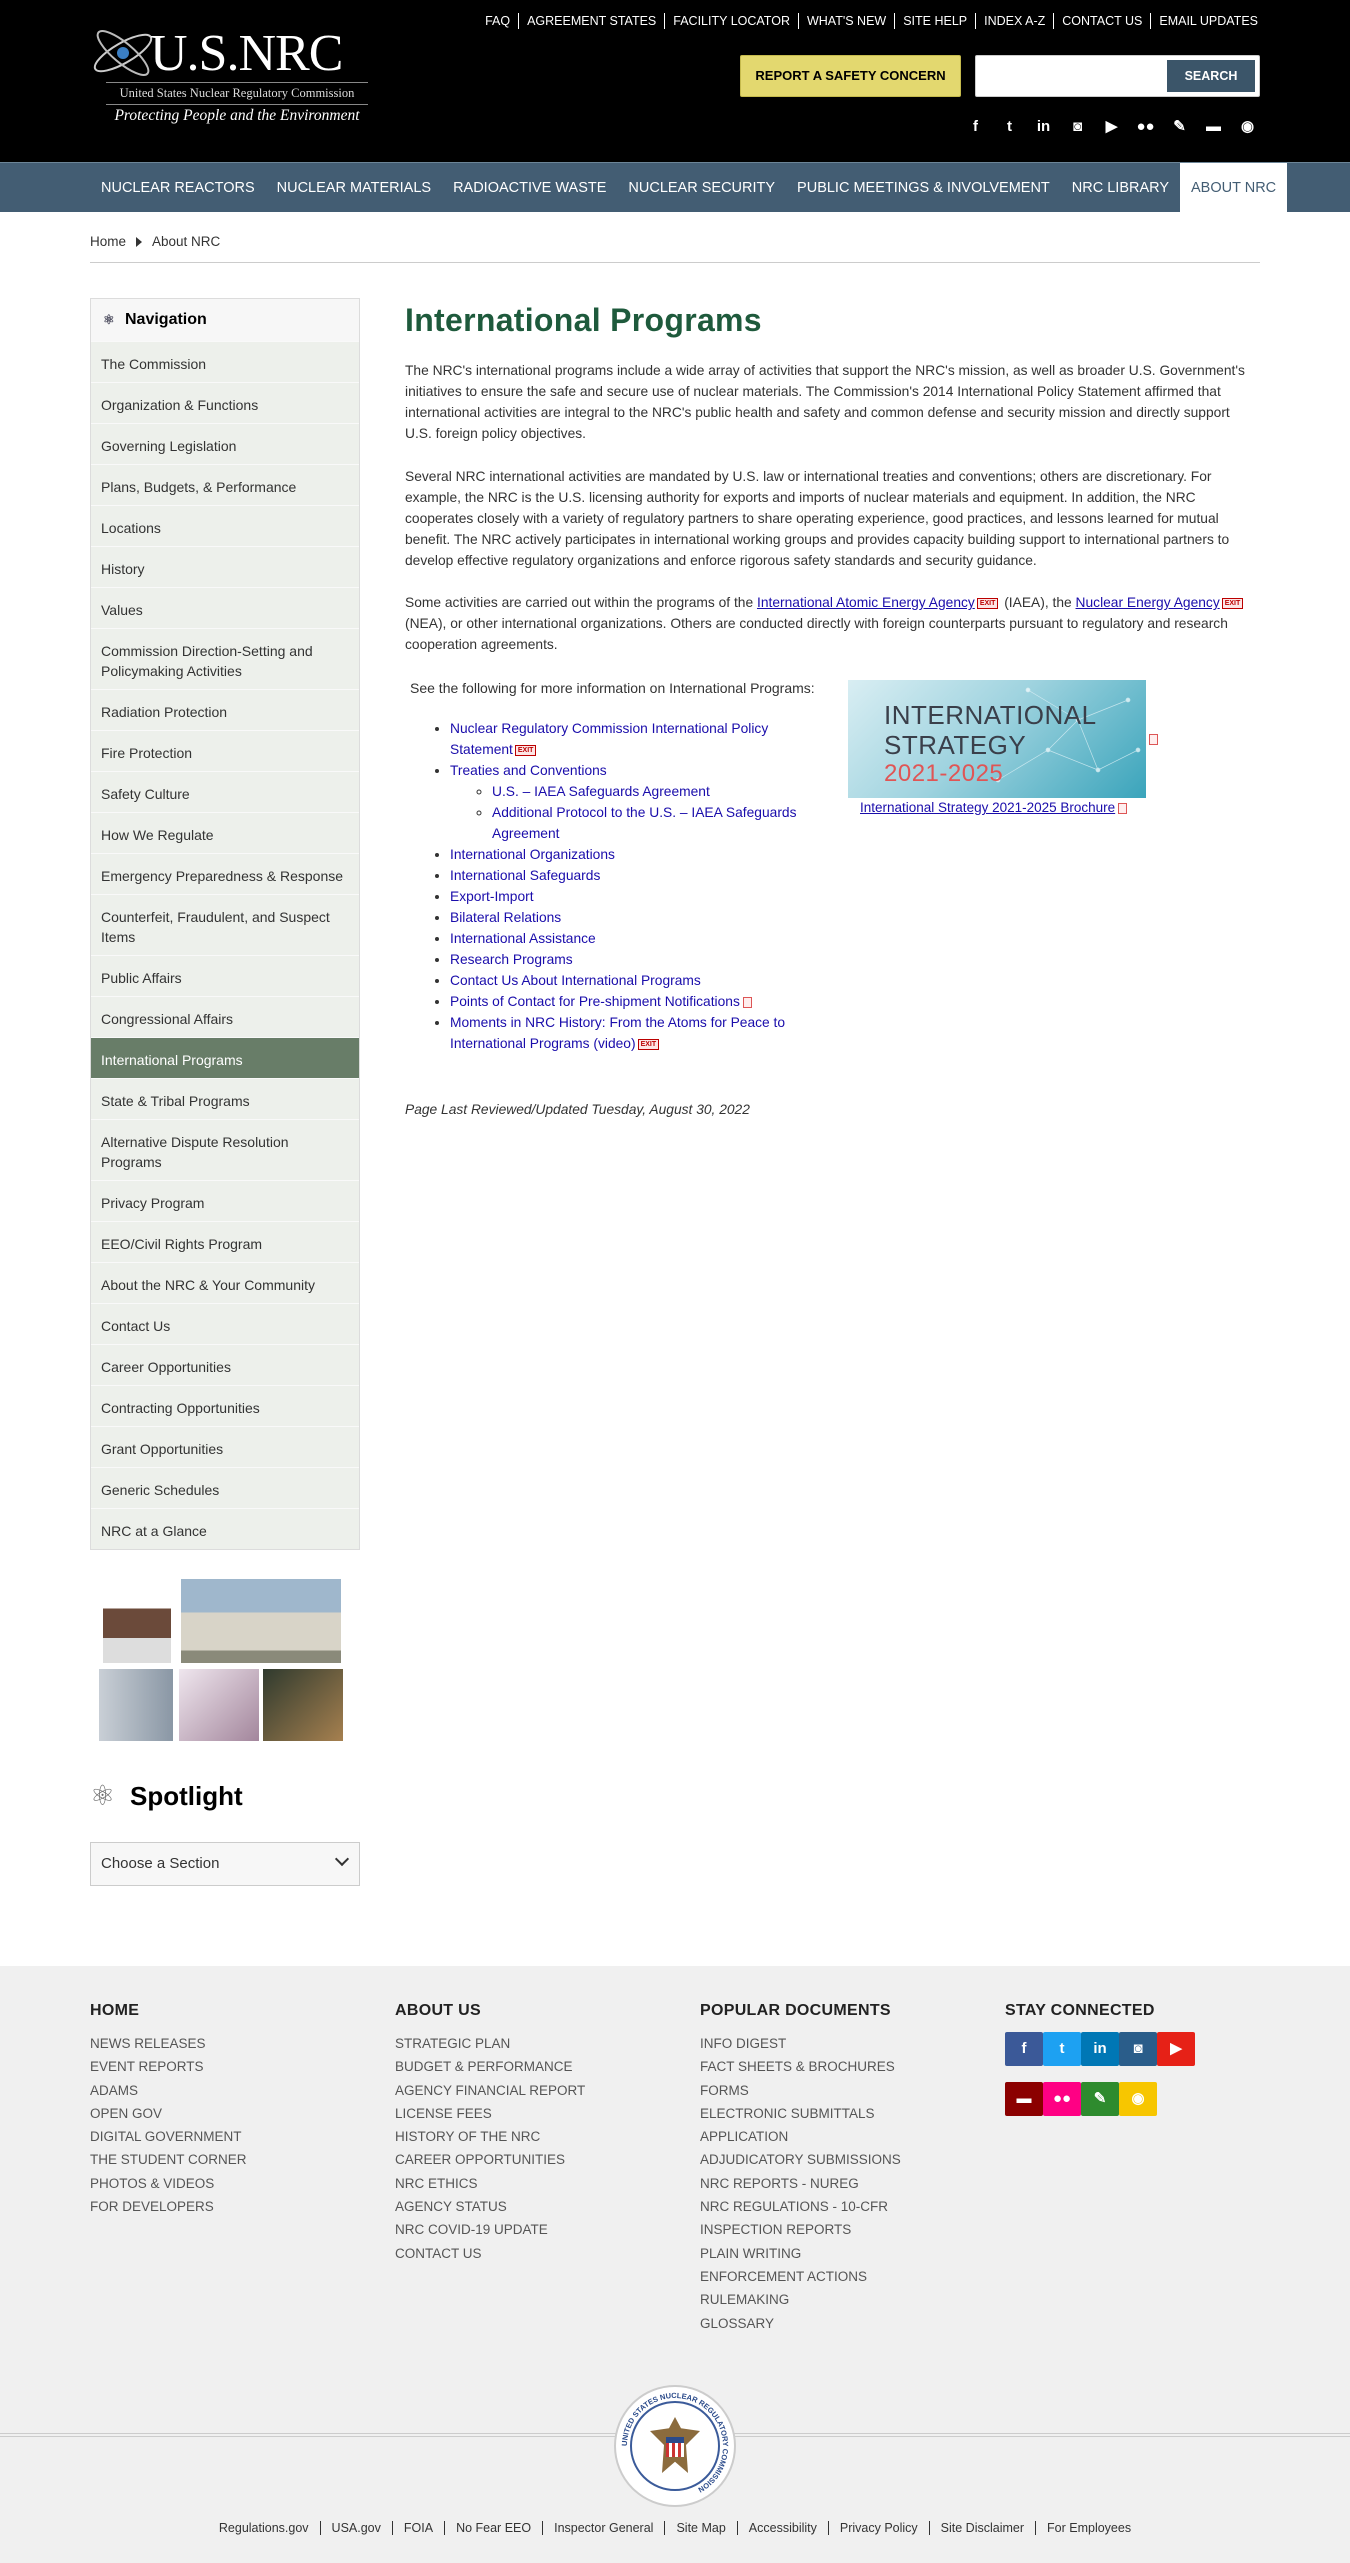 This screenshot has height=2563, width=1350. Describe the element at coordinates (225, 525) in the screenshot. I see `sidebar-item: Locations` at that location.